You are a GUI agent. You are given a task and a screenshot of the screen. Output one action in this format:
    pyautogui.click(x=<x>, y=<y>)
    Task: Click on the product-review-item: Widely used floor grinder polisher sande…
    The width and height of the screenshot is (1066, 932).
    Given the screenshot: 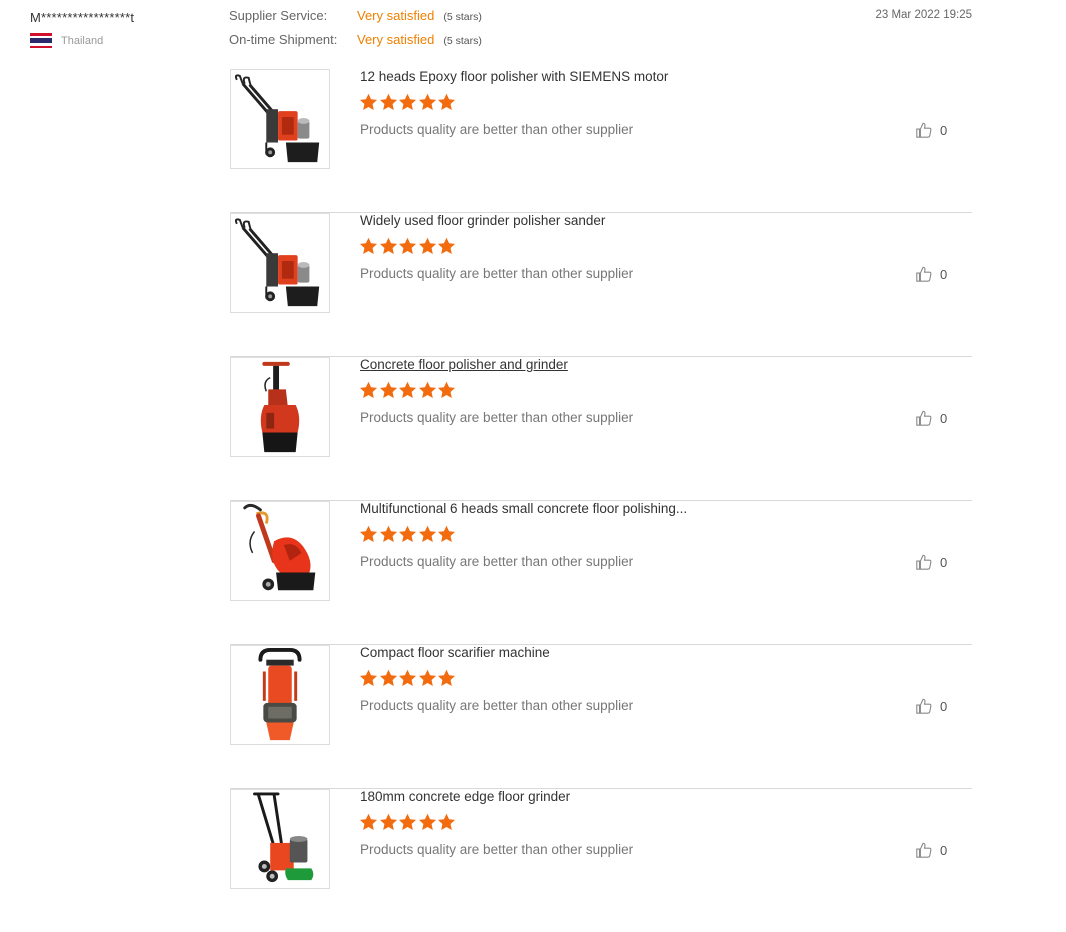 What is the action you would take?
    pyautogui.click(x=601, y=285)
    